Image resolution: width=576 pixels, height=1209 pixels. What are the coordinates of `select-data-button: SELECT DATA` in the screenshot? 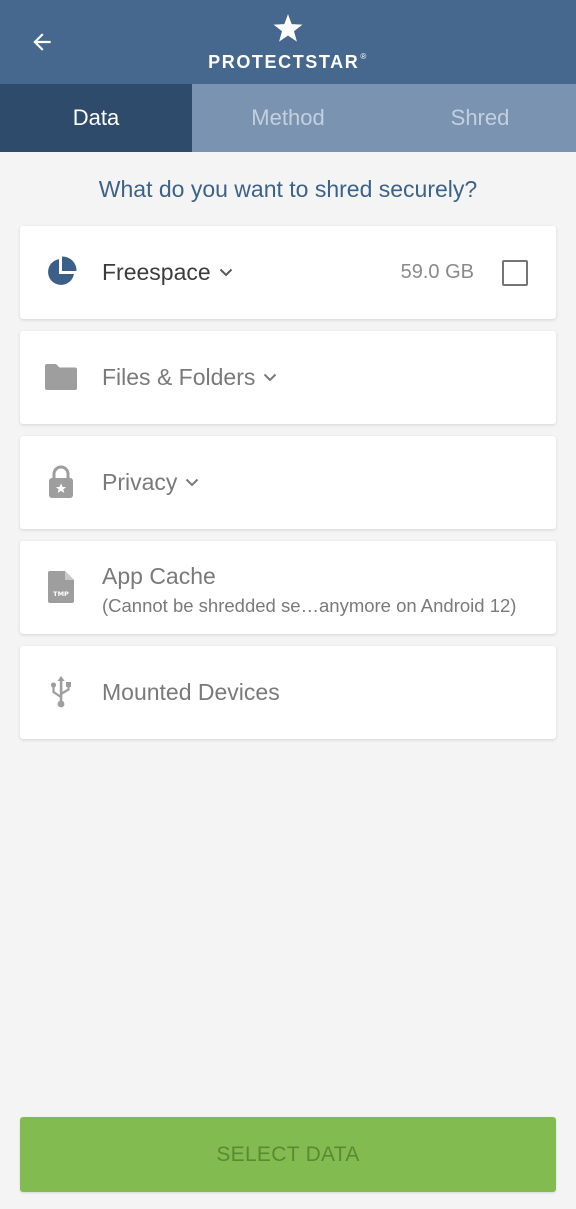 It's located at (288, 1154).